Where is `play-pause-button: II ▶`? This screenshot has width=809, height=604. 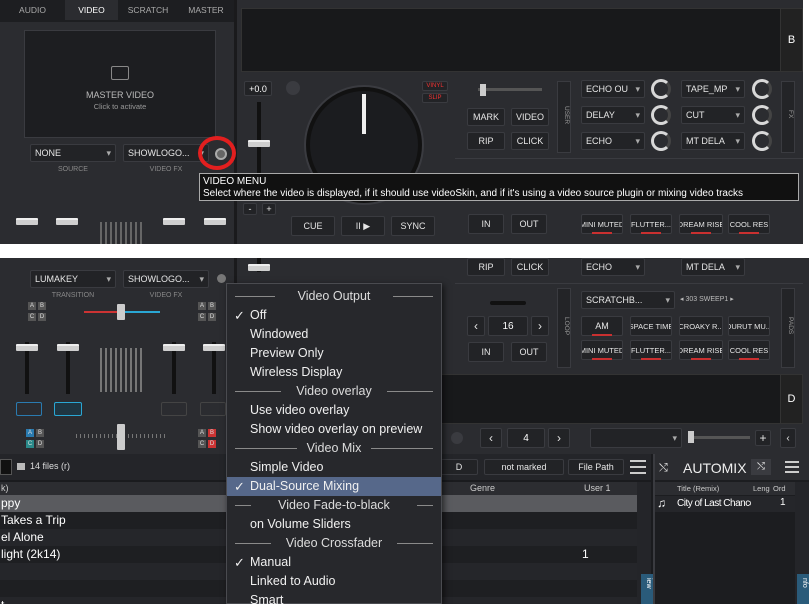 play-pause-button: II ▶ is located at coordinates (363, 226).